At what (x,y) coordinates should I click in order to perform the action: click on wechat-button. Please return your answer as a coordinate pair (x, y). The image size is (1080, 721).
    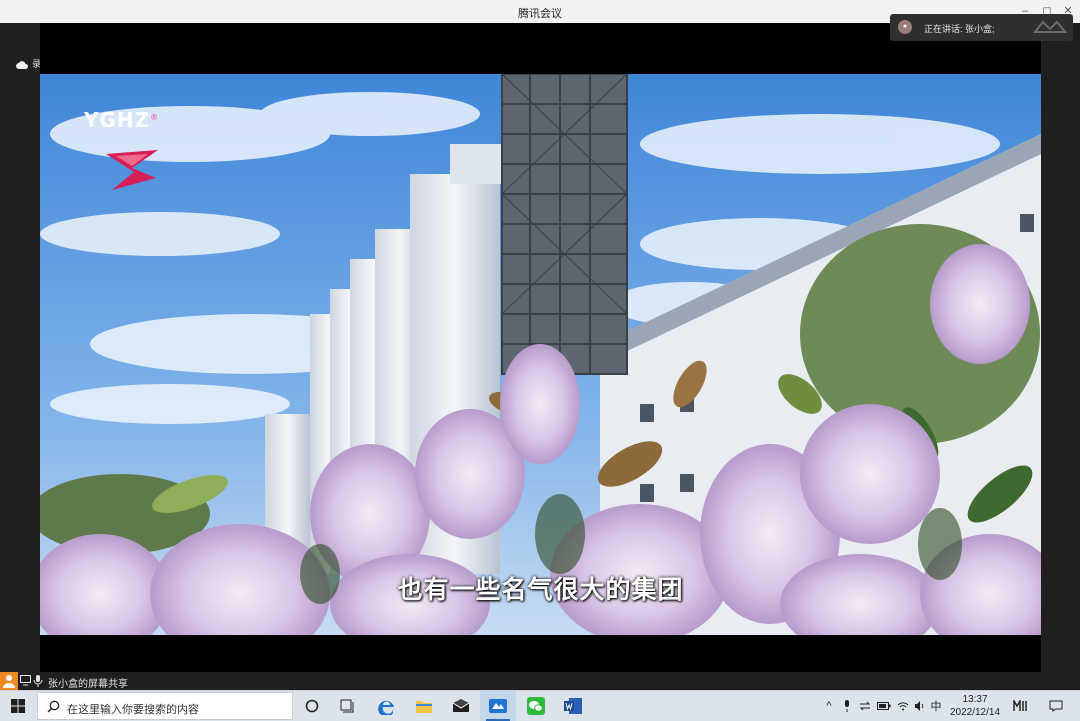
    Looking at the image, I should click on (536, 706).